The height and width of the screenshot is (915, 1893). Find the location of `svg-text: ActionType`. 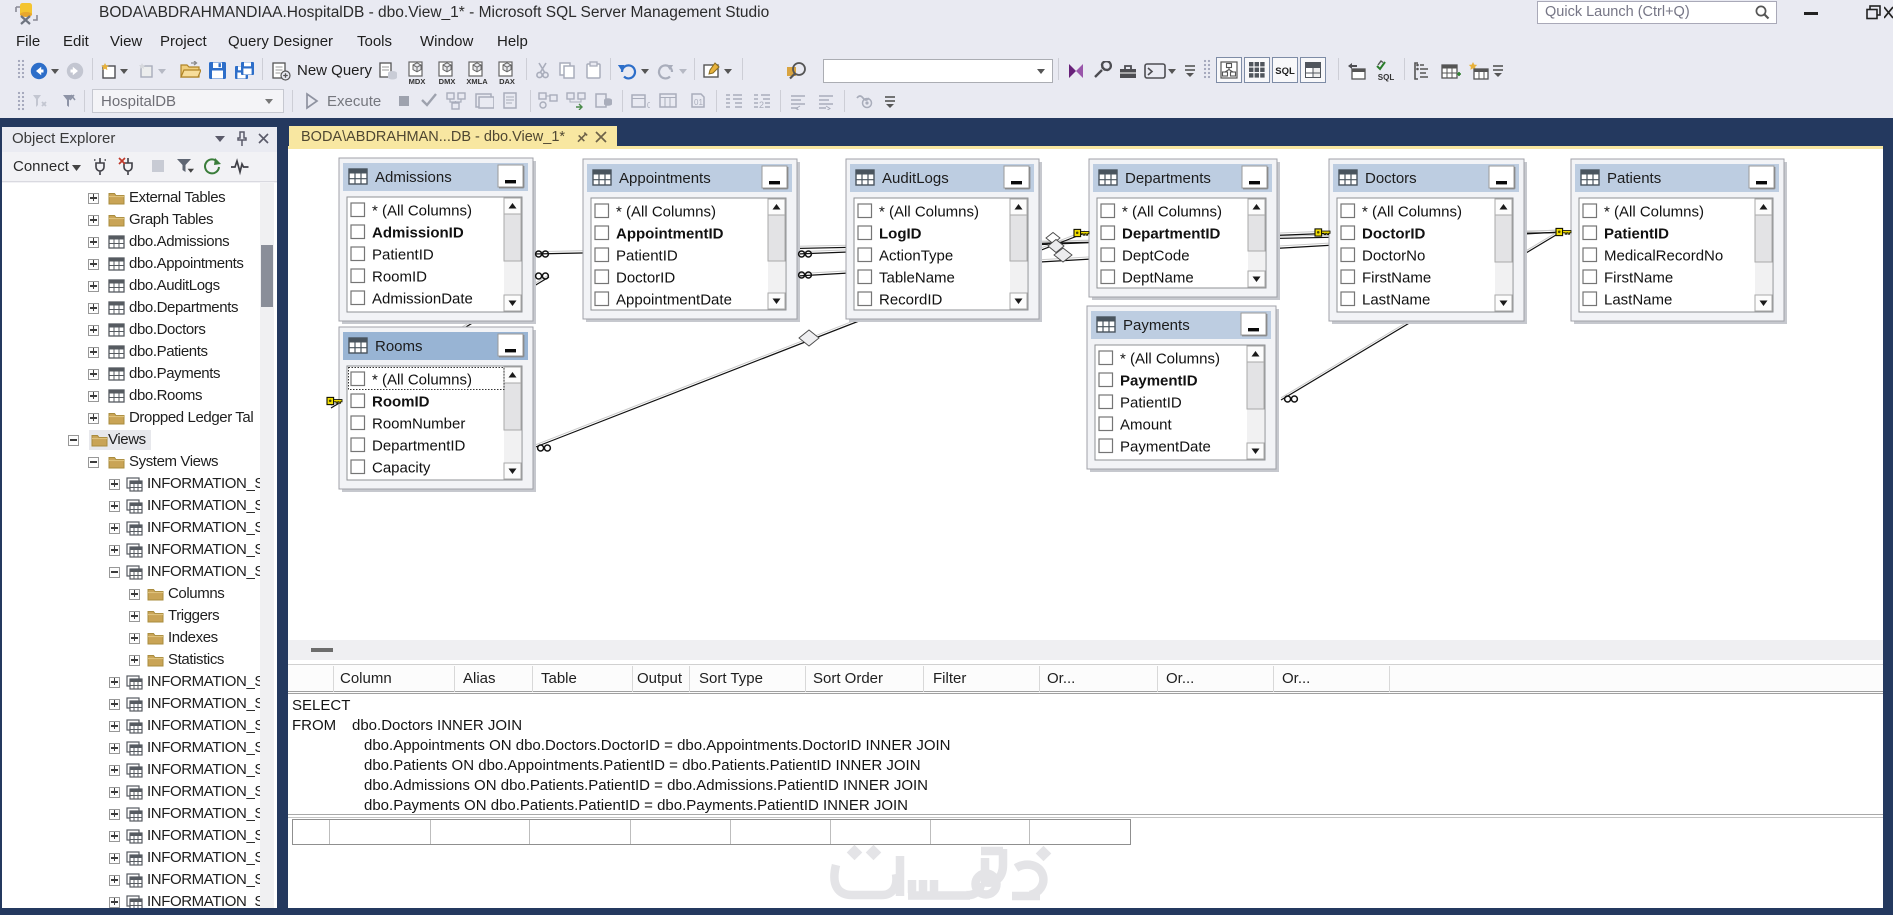

svg-text: ActionType is located at coordinates (916, 256).